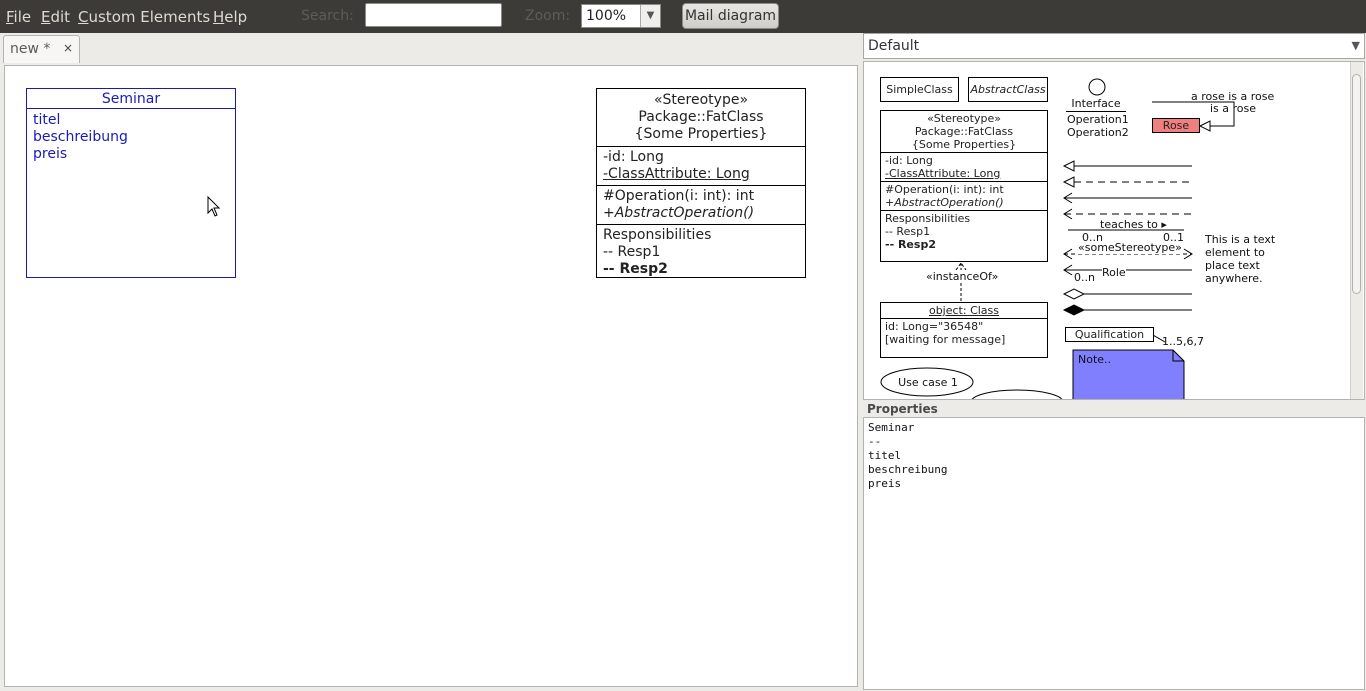  I want to click on zoom-select: 100% ▼, so click(621, 16).